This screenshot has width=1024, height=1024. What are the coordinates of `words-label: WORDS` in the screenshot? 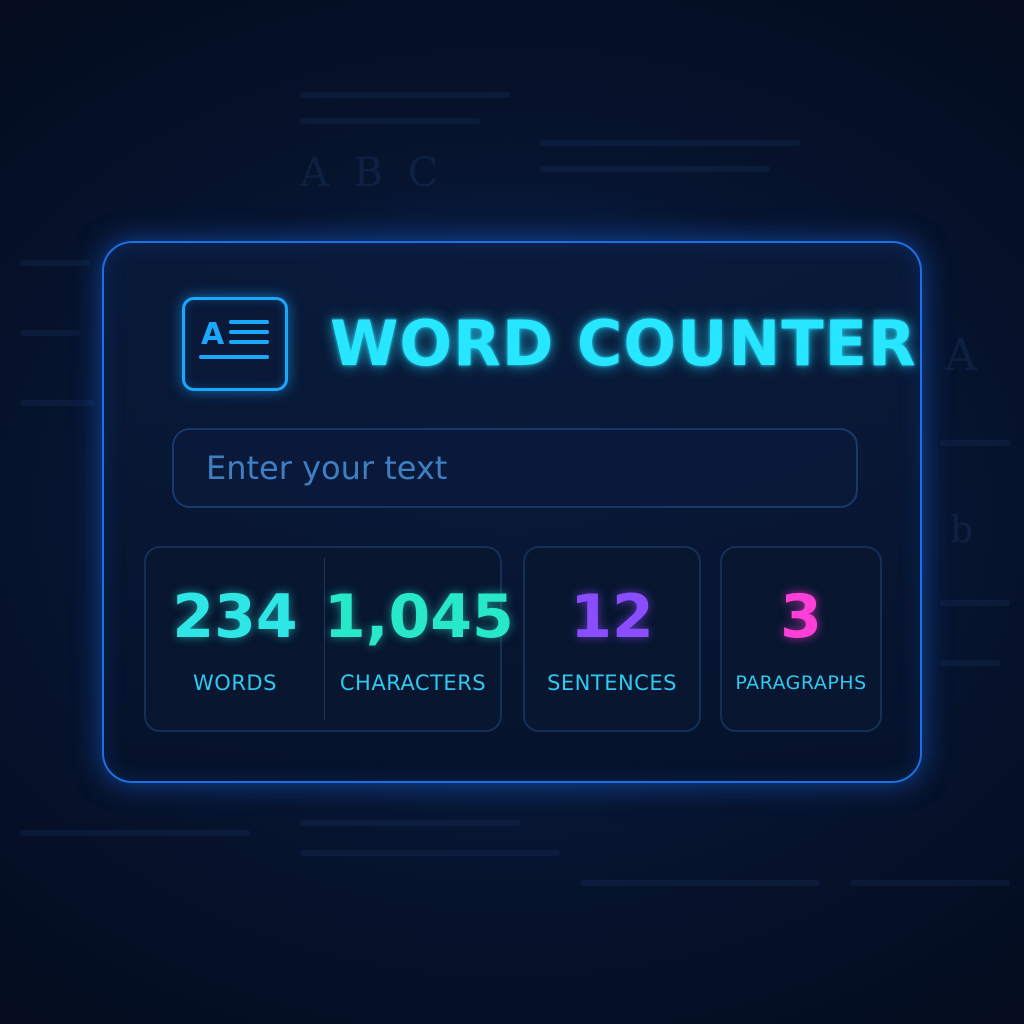 It's located at (235, 683).